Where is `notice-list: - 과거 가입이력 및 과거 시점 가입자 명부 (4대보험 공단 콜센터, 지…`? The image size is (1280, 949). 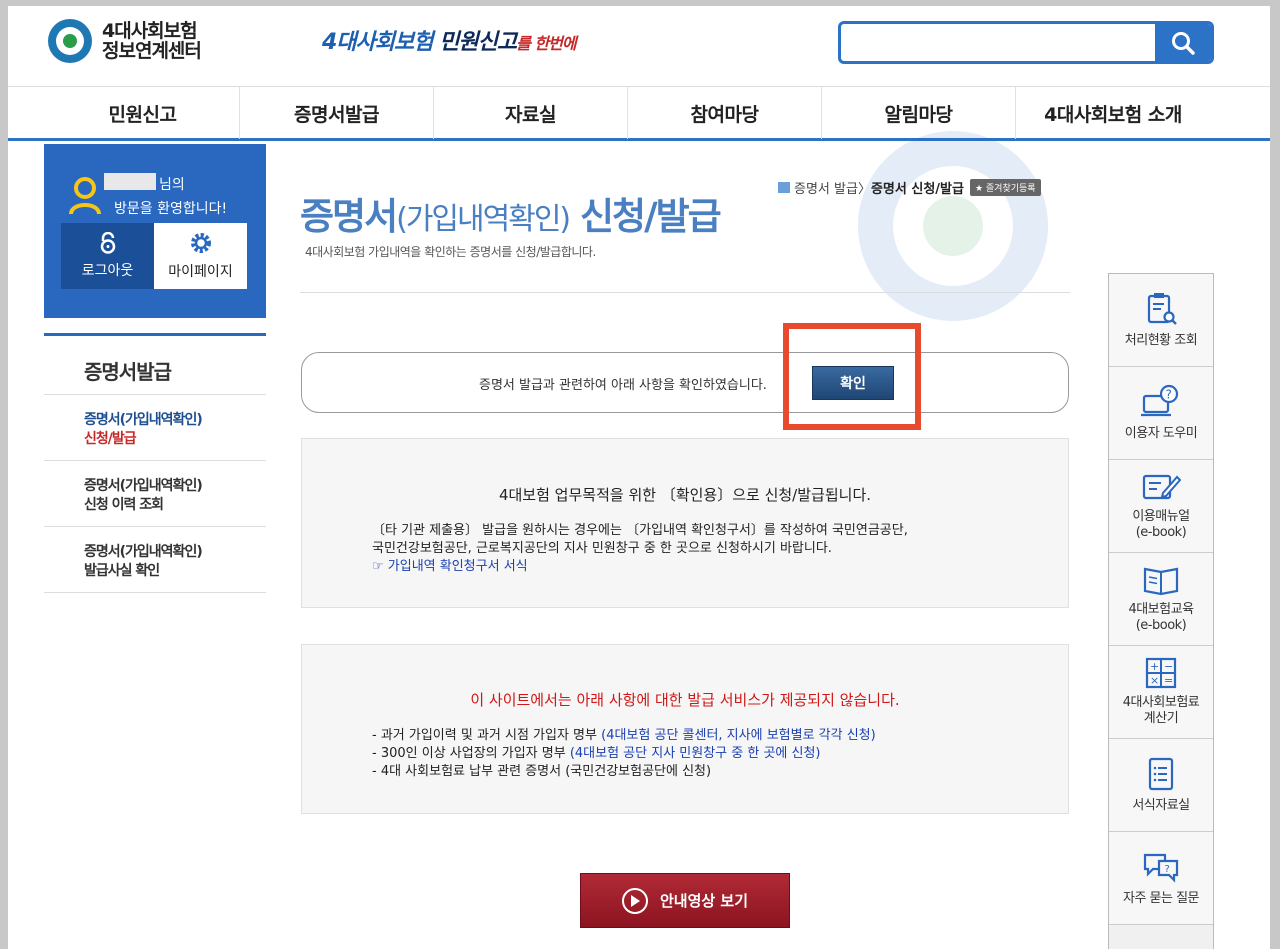 notice-list: - 과거 가입이력 및 과거 시점 가입자 명부 (4대보험 공단 콜센터, 지… is located at coordinates (624, 754).